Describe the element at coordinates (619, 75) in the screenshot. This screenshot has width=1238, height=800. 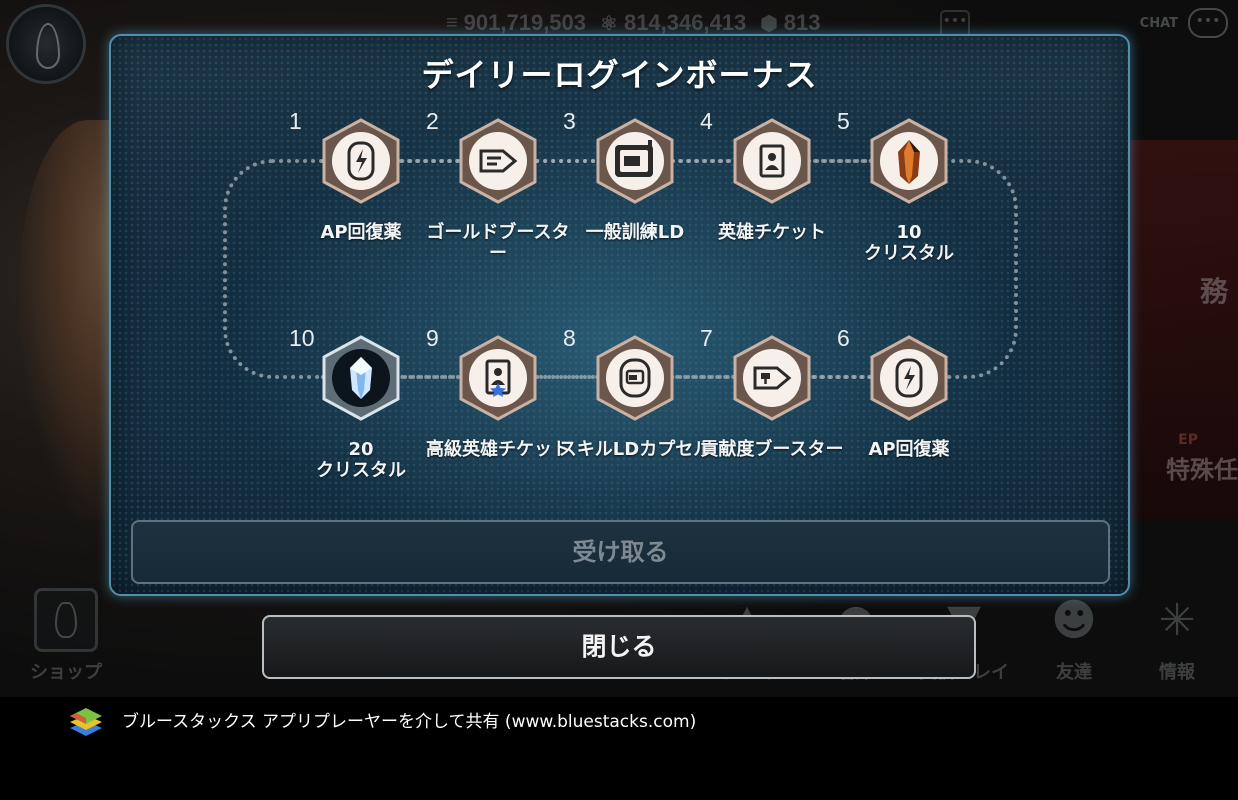
I see `dialog-title: デイリーログインボーナス` at that location.